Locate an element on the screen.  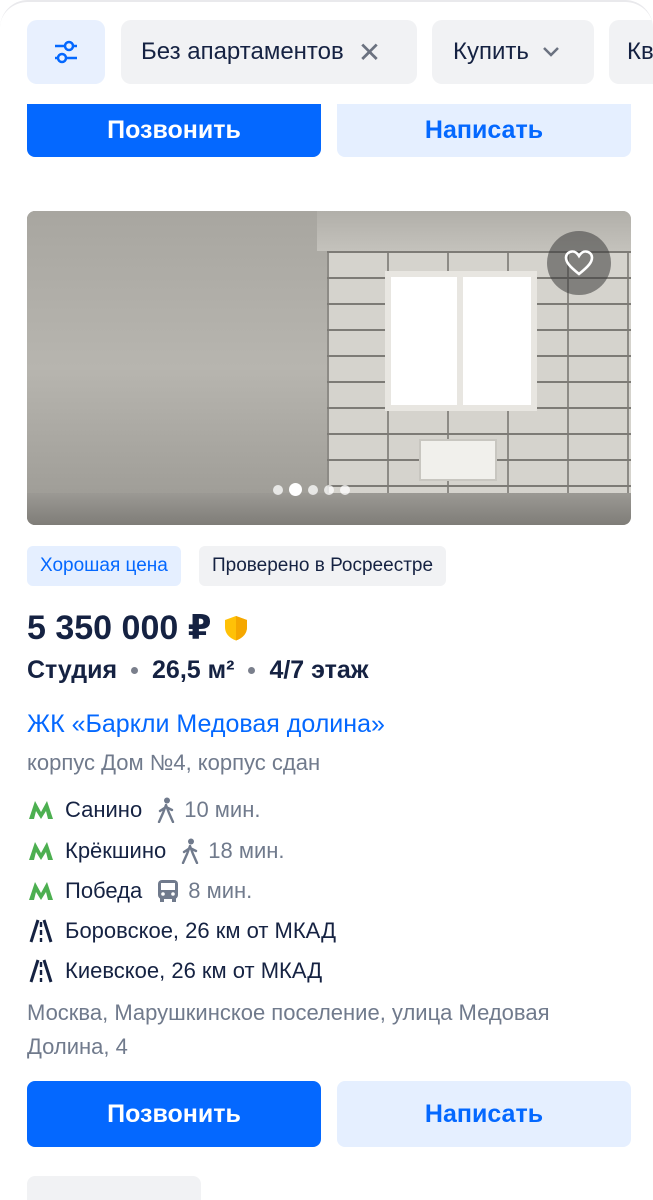
metro-row: Победа 8 мин. is located at coordinates (139, 891).